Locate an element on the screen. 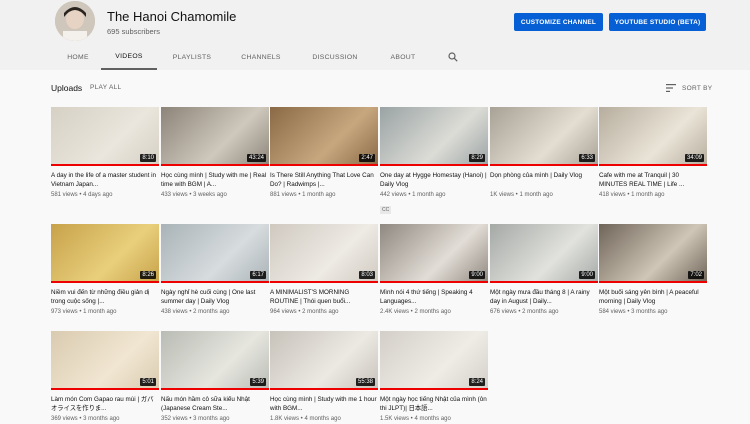 This screenshot has width=750, height=424. video-meta: 973 views • 1 month ago is located at coordinates (84, 312).